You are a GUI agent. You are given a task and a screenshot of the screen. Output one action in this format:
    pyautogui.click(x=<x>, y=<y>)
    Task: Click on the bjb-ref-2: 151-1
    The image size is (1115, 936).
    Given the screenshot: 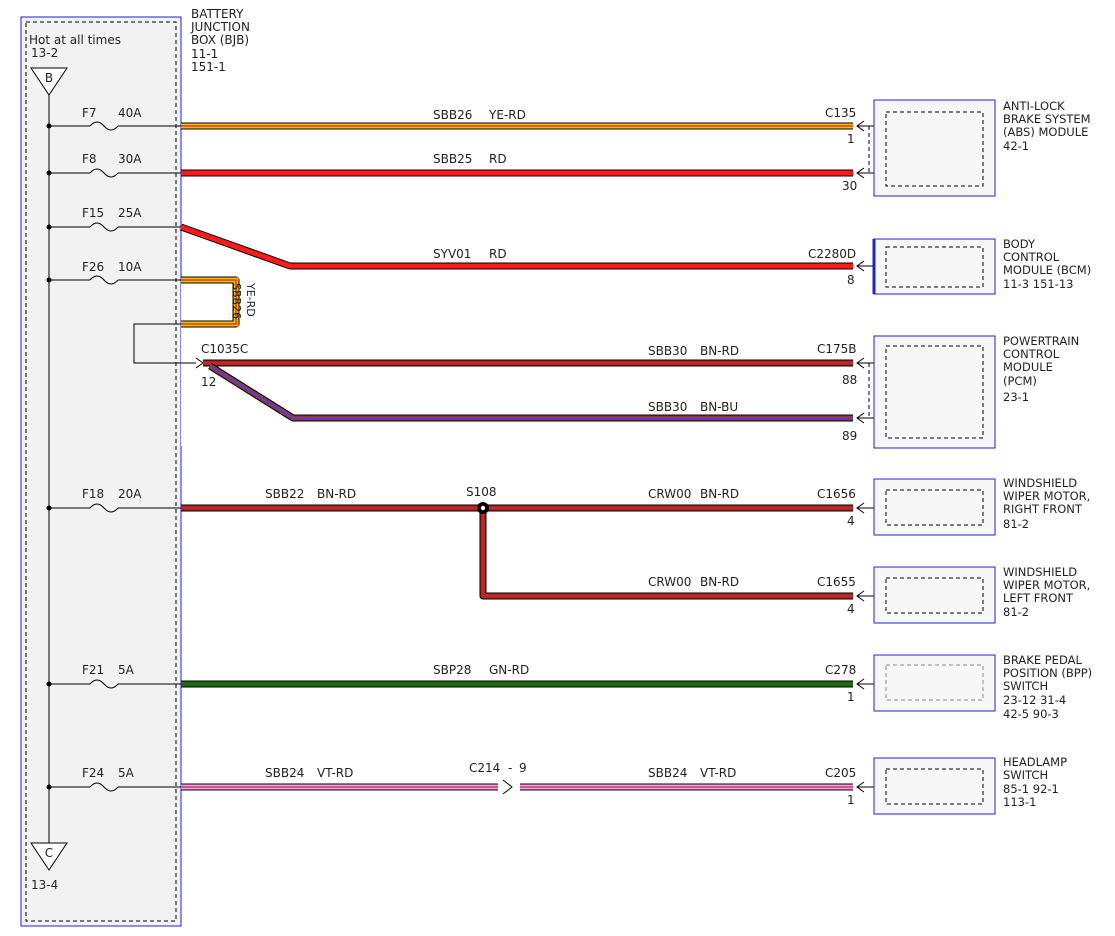 What is the action you would take?
    pyautogui.click(x=208, y=67)
    